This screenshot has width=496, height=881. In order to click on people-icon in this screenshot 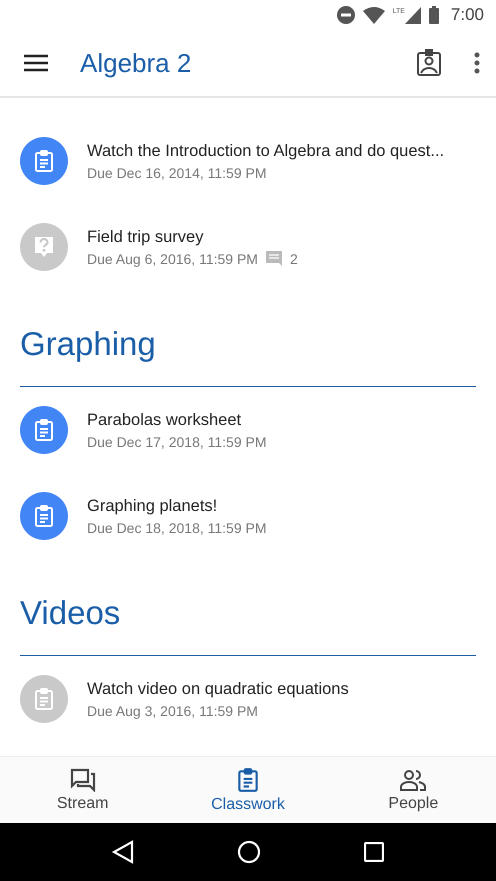, I will do `click(413, 780)`.